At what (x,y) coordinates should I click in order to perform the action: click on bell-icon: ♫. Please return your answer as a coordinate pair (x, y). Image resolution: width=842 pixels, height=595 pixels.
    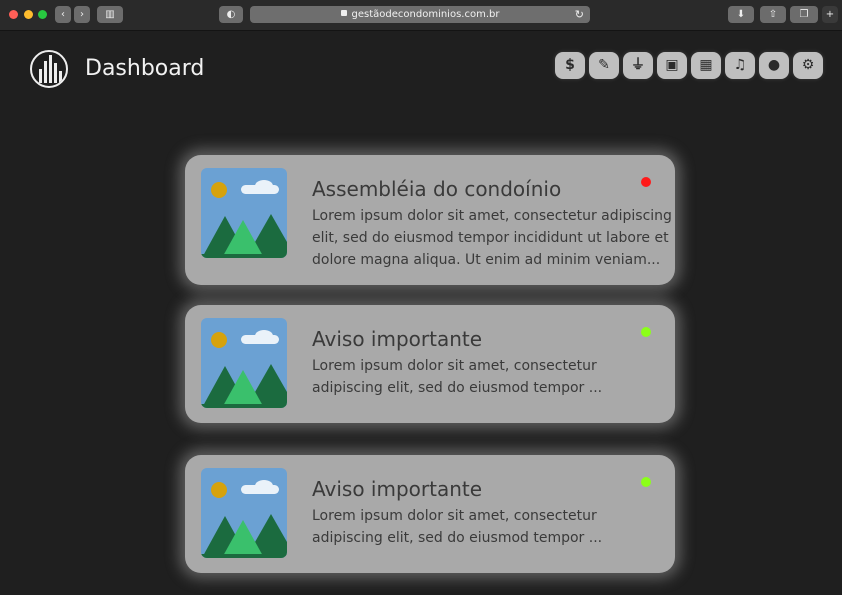
    Looking at the image, I should click on (740, 65).